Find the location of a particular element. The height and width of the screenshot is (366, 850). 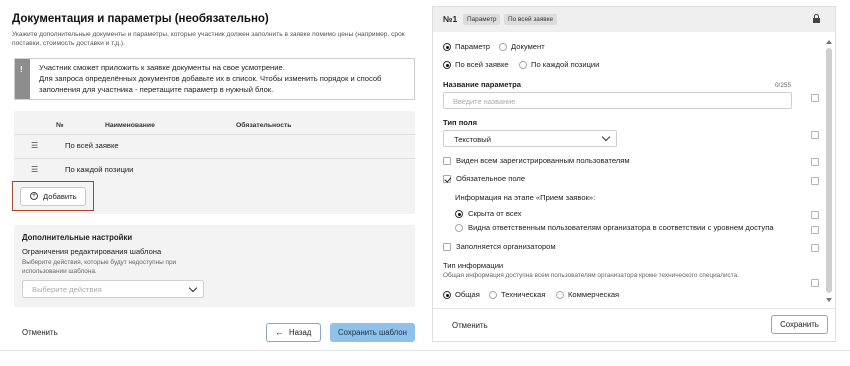

filled-by-org-label: Заполняется организатором is located at coordinates (506, 246).